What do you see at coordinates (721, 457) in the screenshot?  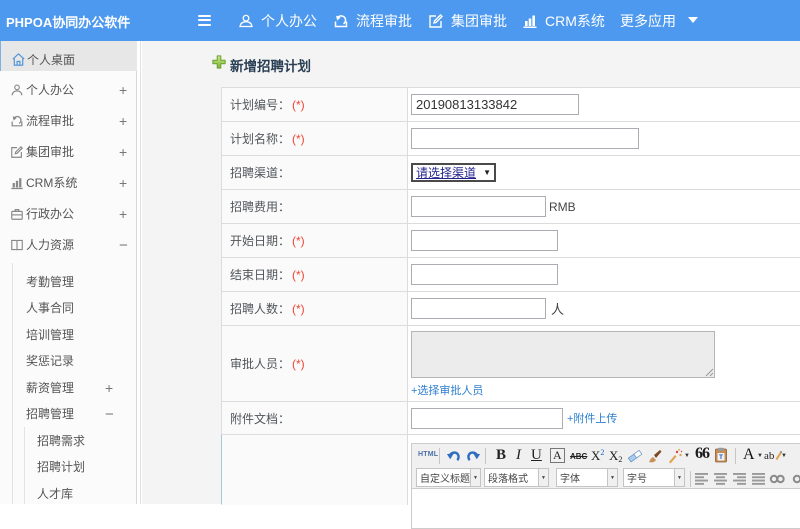 I see `svg-text: T` at bounding box center [721, 457].